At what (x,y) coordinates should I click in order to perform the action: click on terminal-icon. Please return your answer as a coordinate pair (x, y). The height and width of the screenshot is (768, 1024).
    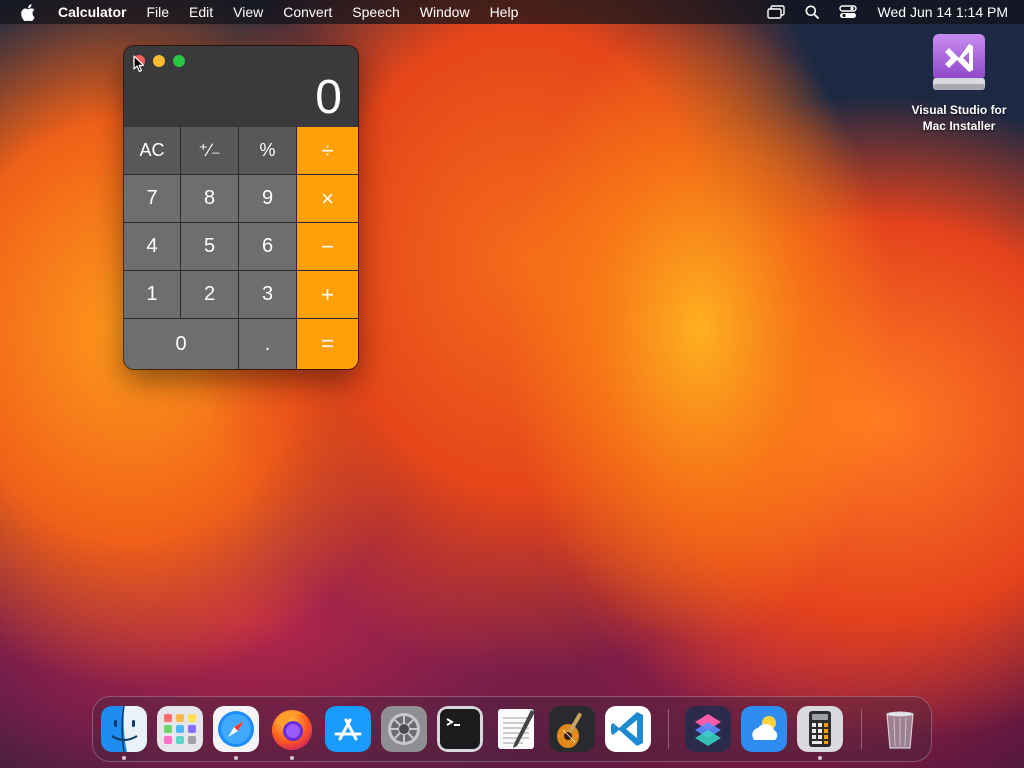
    Looking at the image, I should click on (460, 729).